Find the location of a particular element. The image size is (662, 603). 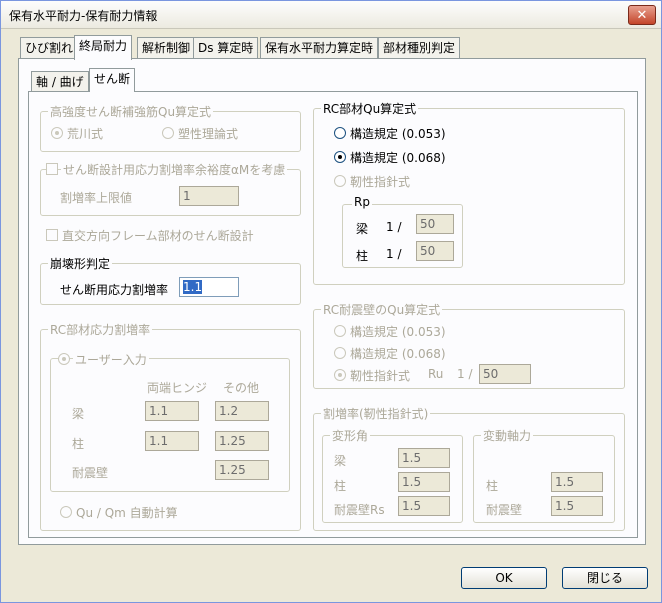

axial-wall-input: 1.5 is located at coordinates (577, 506).